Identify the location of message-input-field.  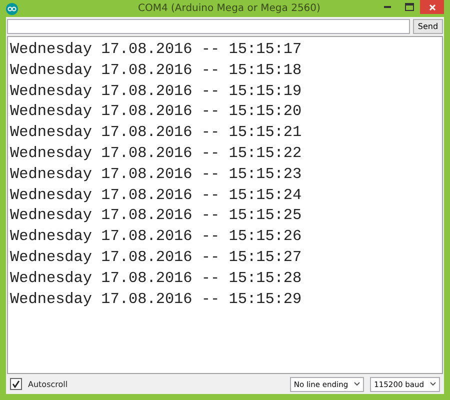
(208, 26).